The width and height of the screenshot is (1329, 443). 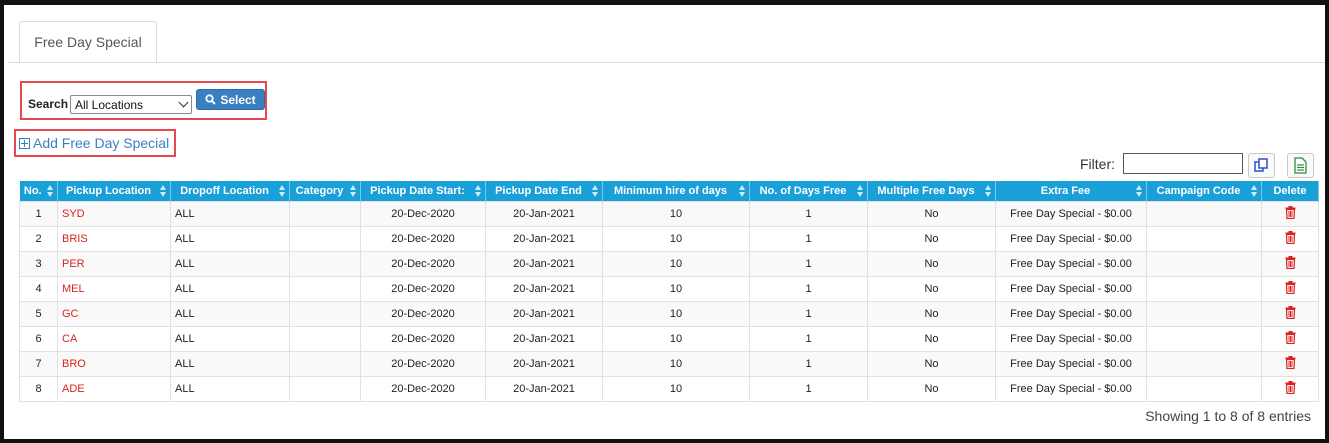 I want to click on cell-no: 6, so click(x=38, y=339).